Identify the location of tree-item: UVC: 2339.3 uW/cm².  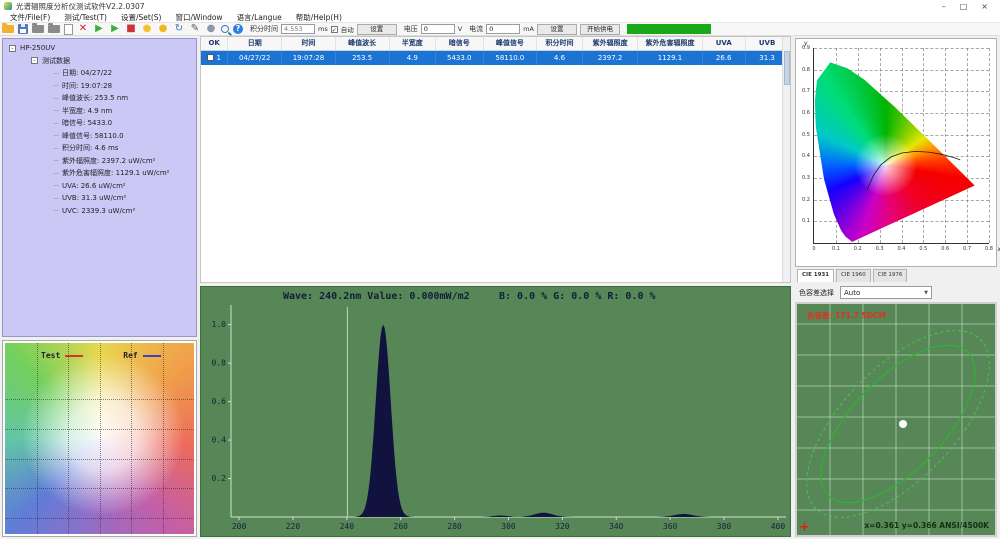
(98, 211).